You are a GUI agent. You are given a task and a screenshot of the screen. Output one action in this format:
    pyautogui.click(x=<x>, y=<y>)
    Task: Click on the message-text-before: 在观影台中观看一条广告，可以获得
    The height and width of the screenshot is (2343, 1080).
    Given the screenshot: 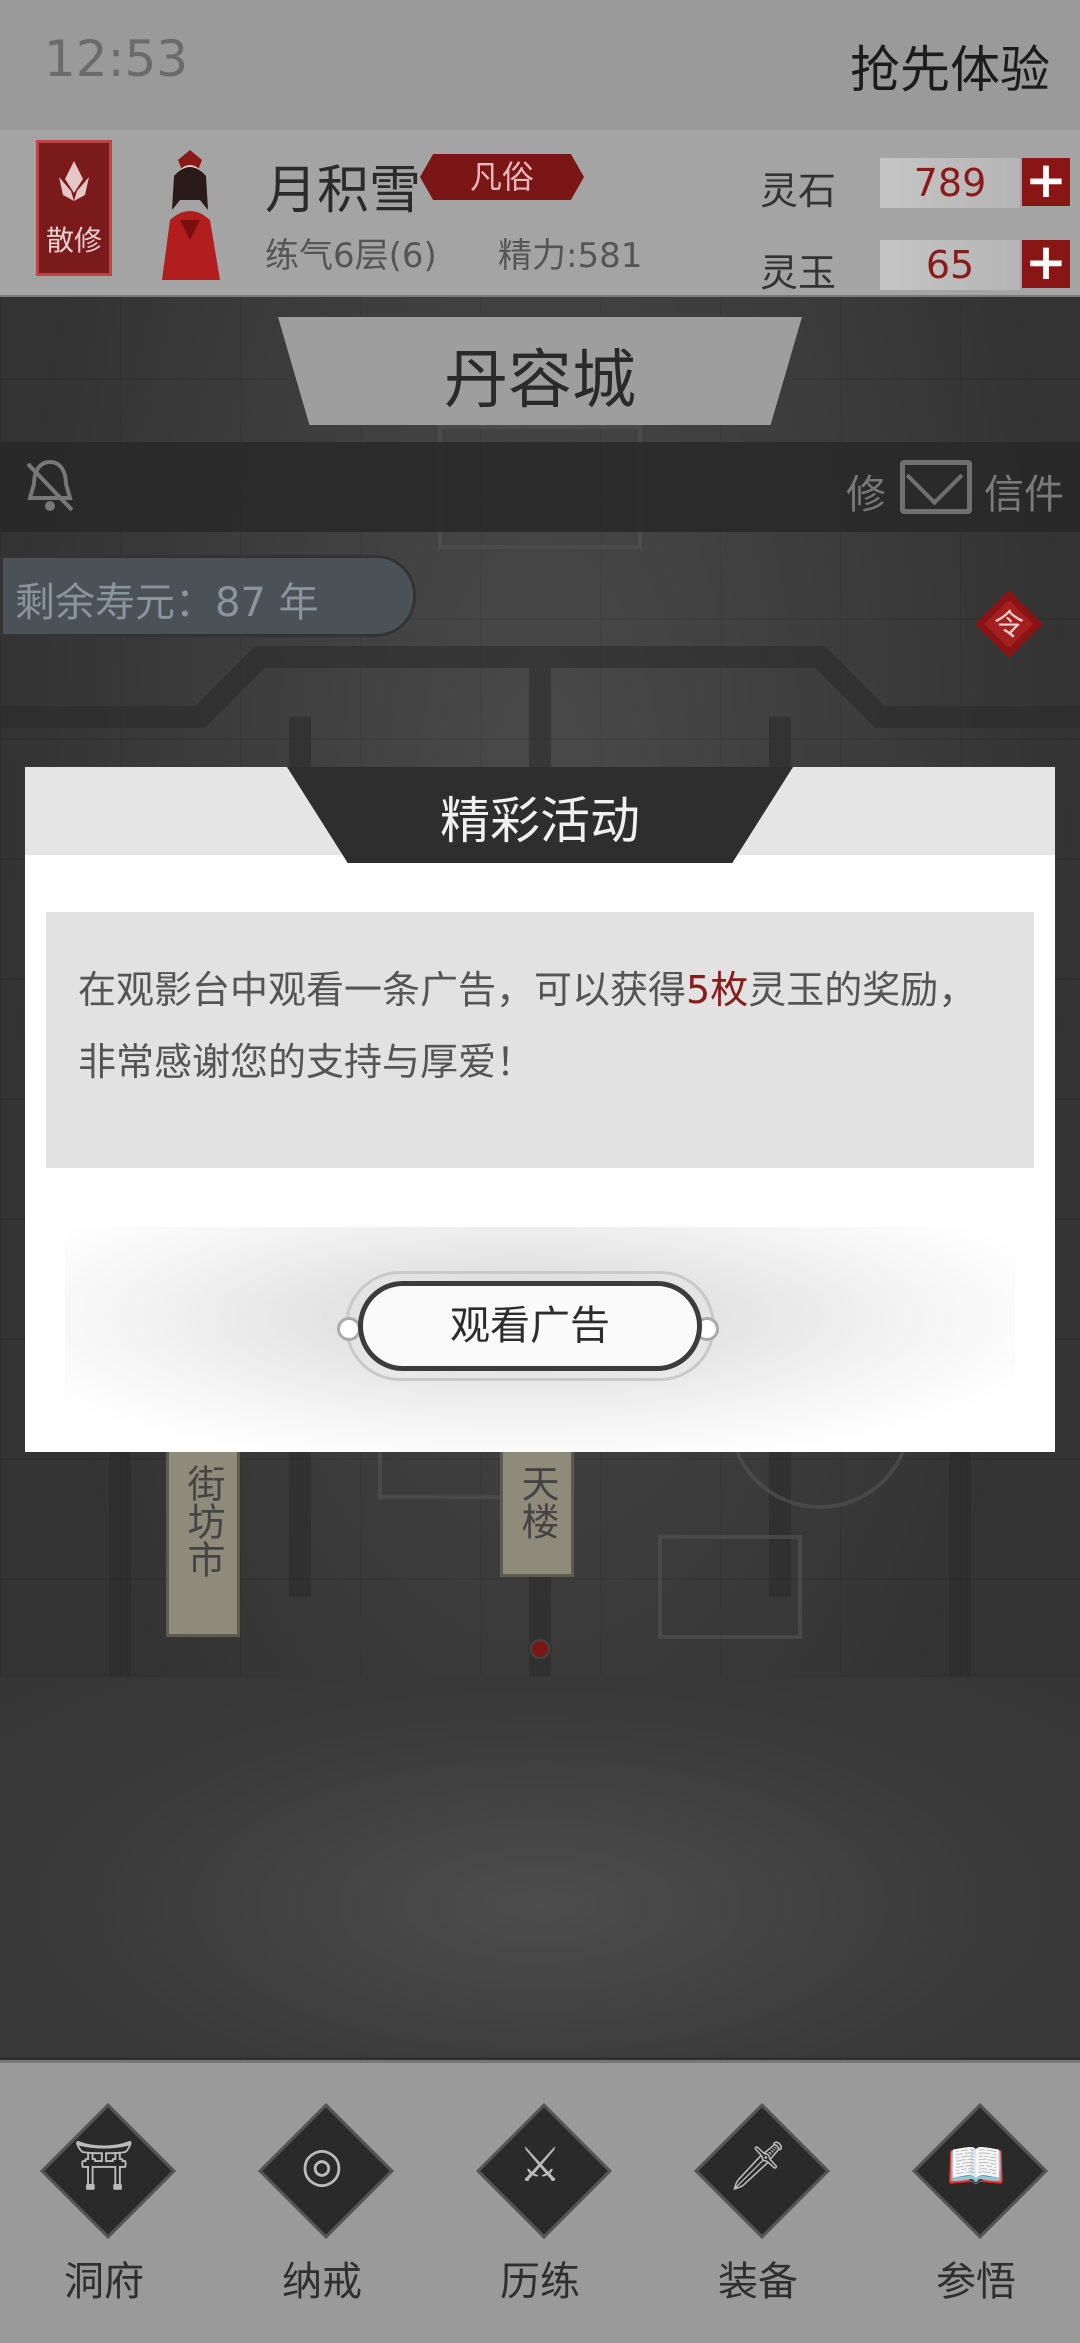 What is the action you would take?
    pyautogui.click(x=382, y=990)
    